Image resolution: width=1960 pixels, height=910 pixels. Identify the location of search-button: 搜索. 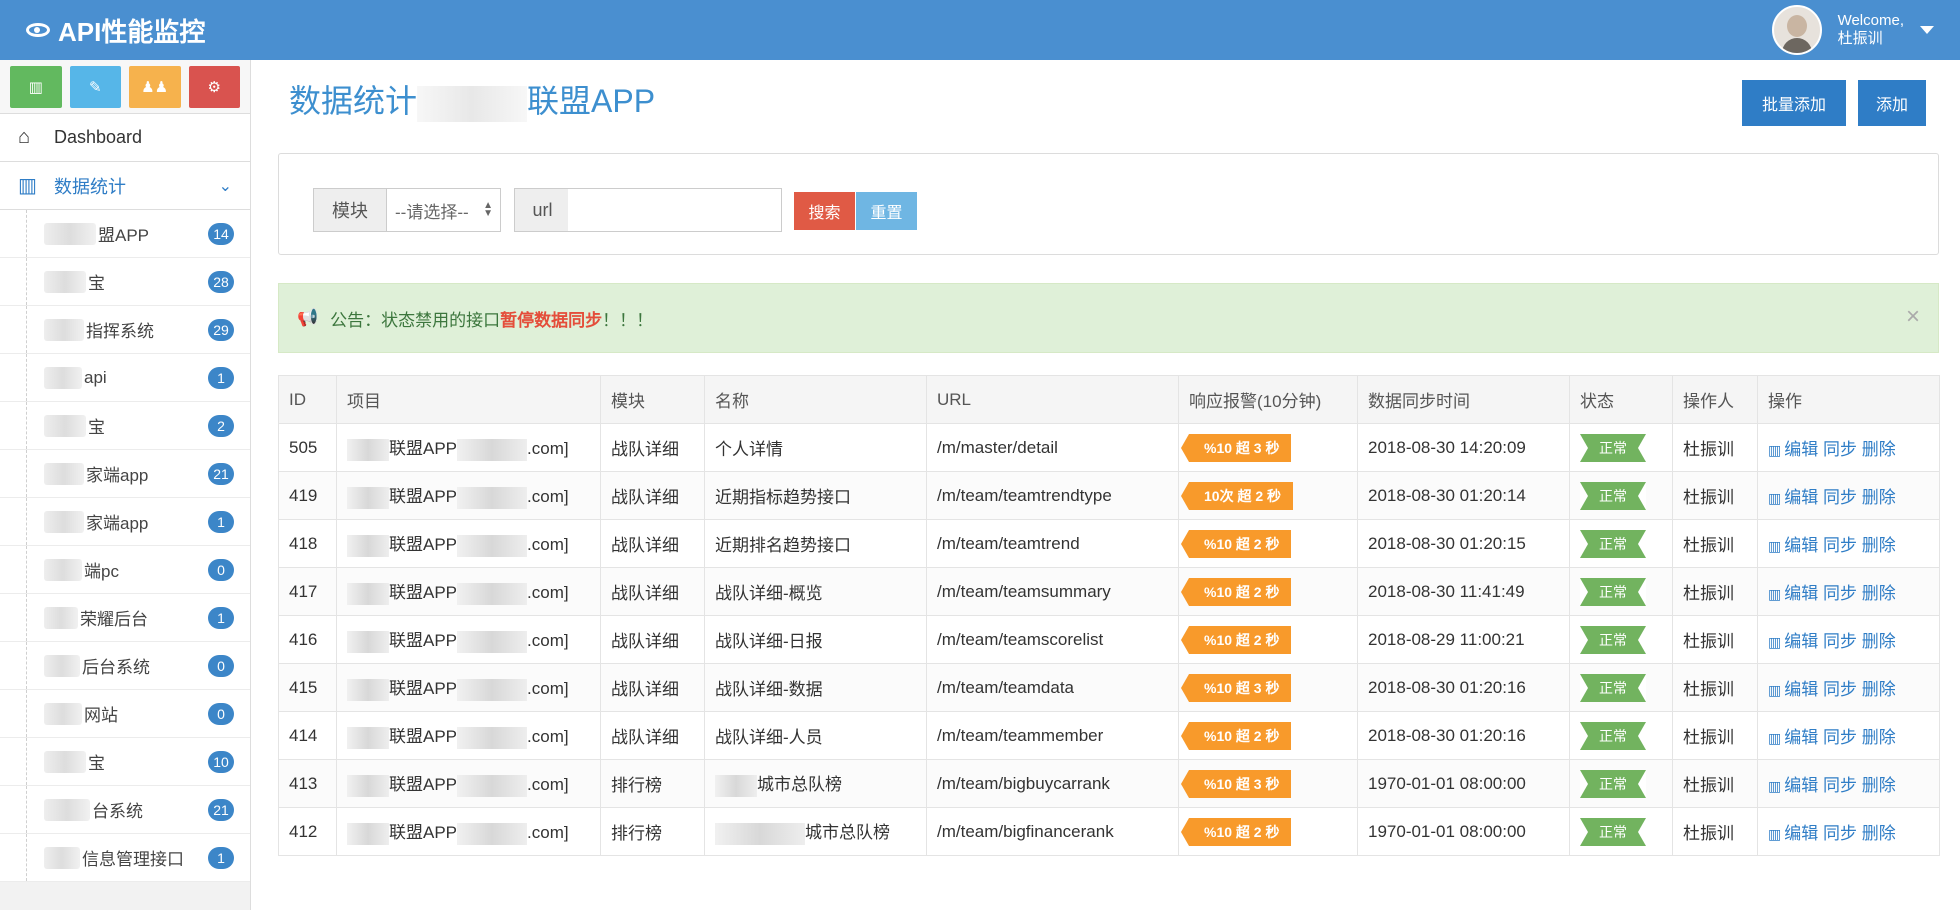
(824, 211).